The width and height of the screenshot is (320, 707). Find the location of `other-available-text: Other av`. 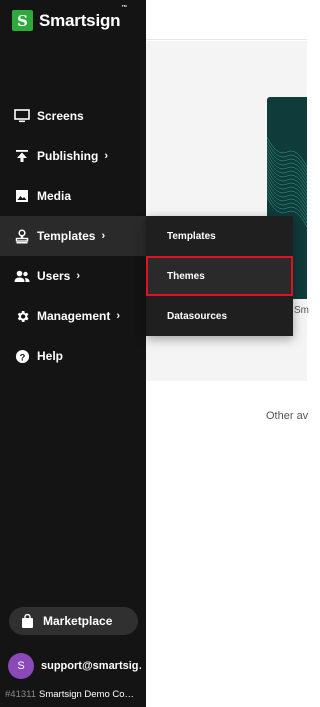

other-available-text: Other av is located at coordinates (287, 416).